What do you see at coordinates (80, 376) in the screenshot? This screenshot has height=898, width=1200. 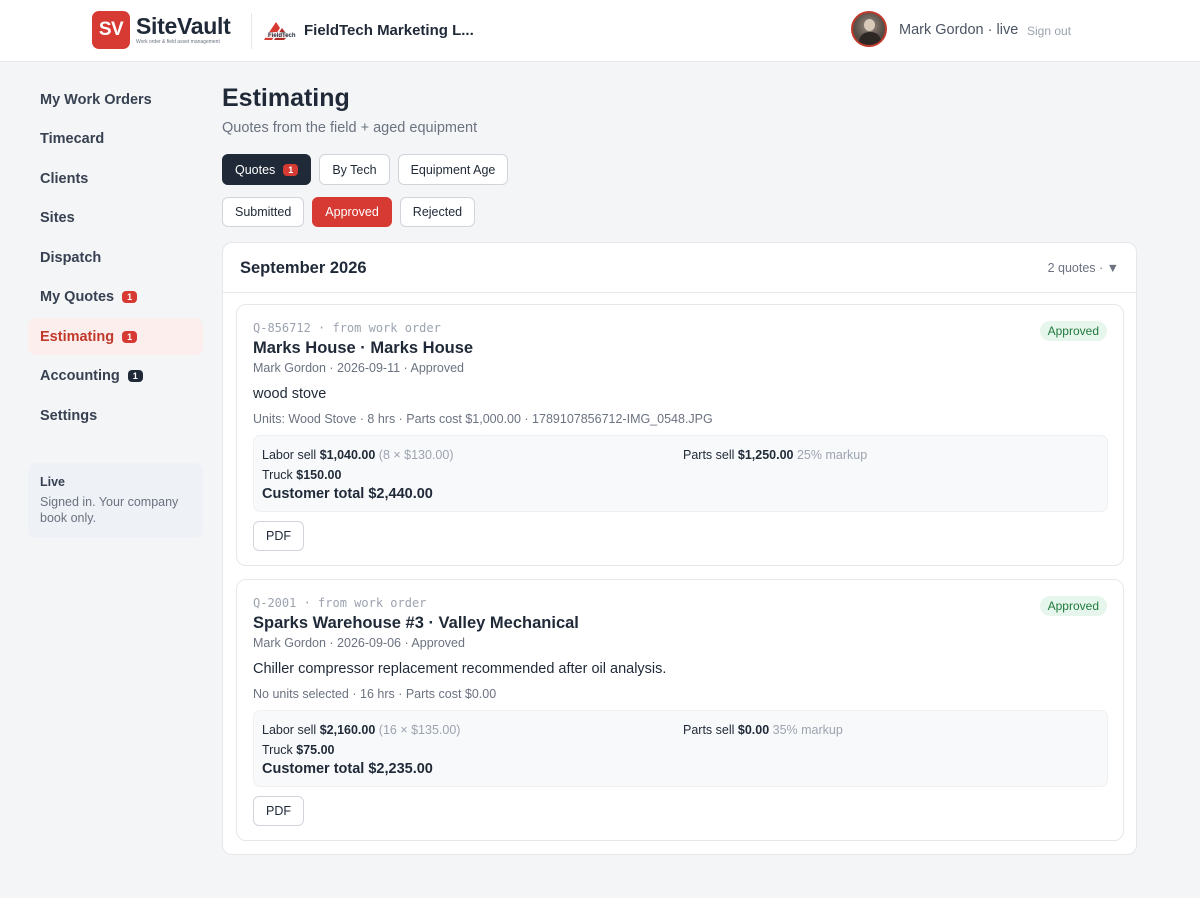 I see `sidebar-item-label: Accounting` at bounding box center [80, 376].